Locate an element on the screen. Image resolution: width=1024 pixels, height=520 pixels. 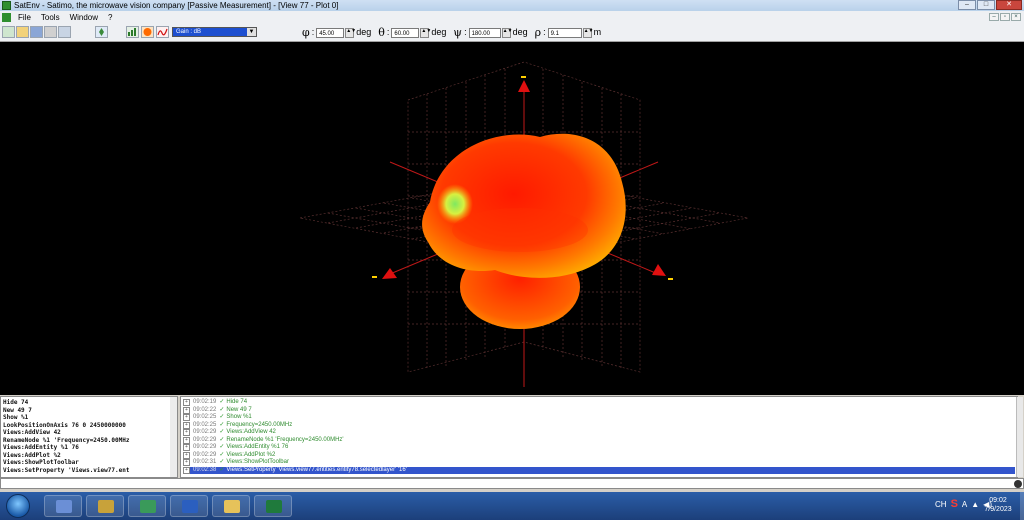
ime-mode: A is located at coordinates (964, 504).